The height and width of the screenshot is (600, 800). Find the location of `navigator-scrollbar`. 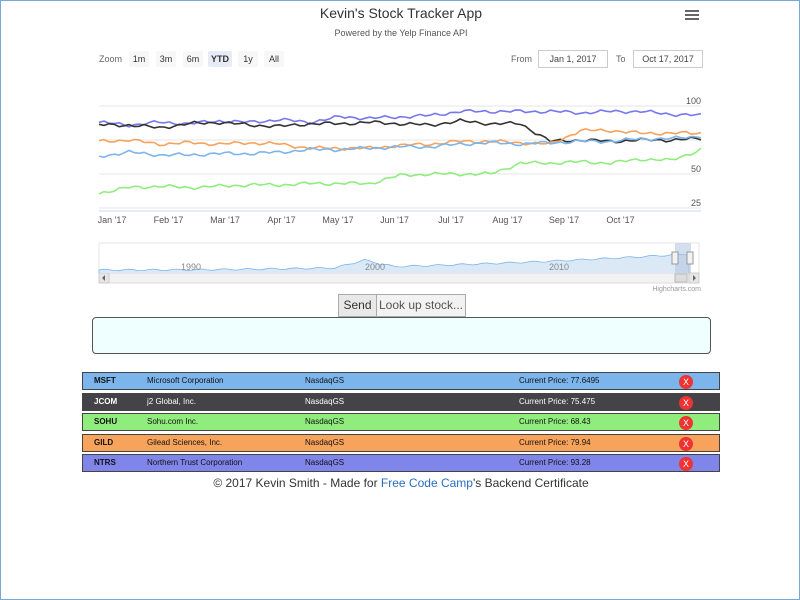

navigator-scrollbar is located at coordinates (399, 278).